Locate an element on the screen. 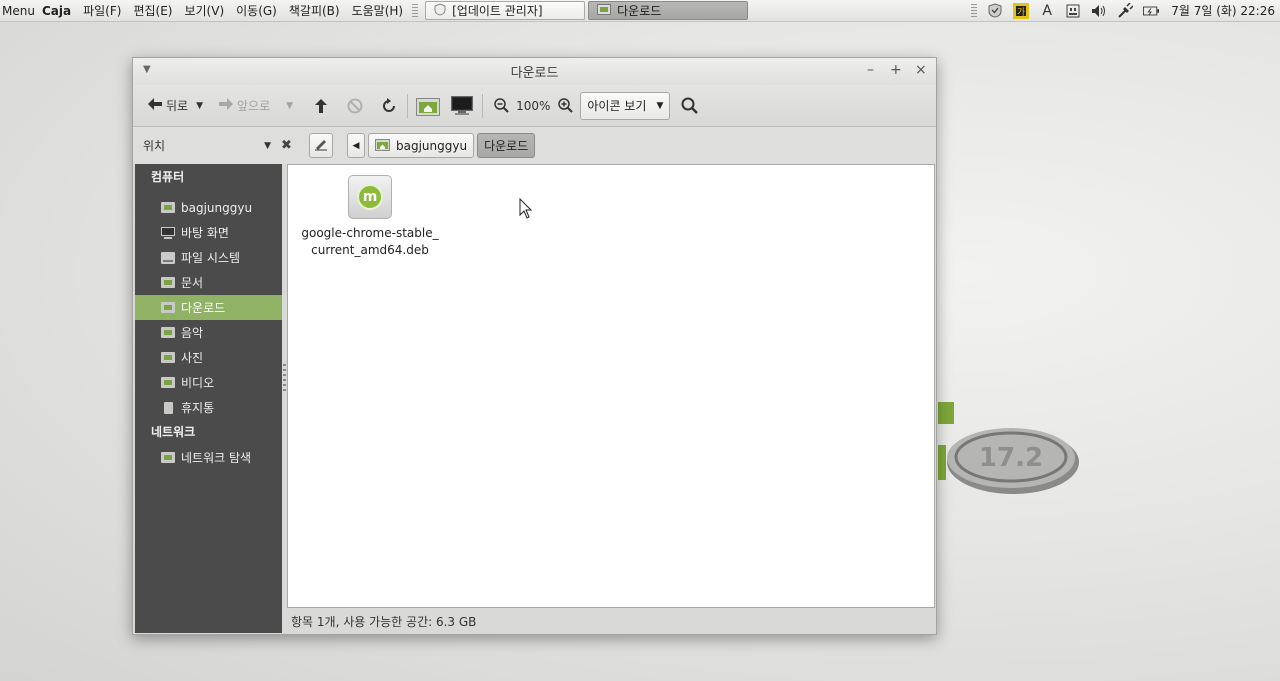 The height and width of the screenshot is (681, 1280). status-bar: 항목 1개, 사용 가능한 공간: 6.3 GB is located at coordinates (384, 622).